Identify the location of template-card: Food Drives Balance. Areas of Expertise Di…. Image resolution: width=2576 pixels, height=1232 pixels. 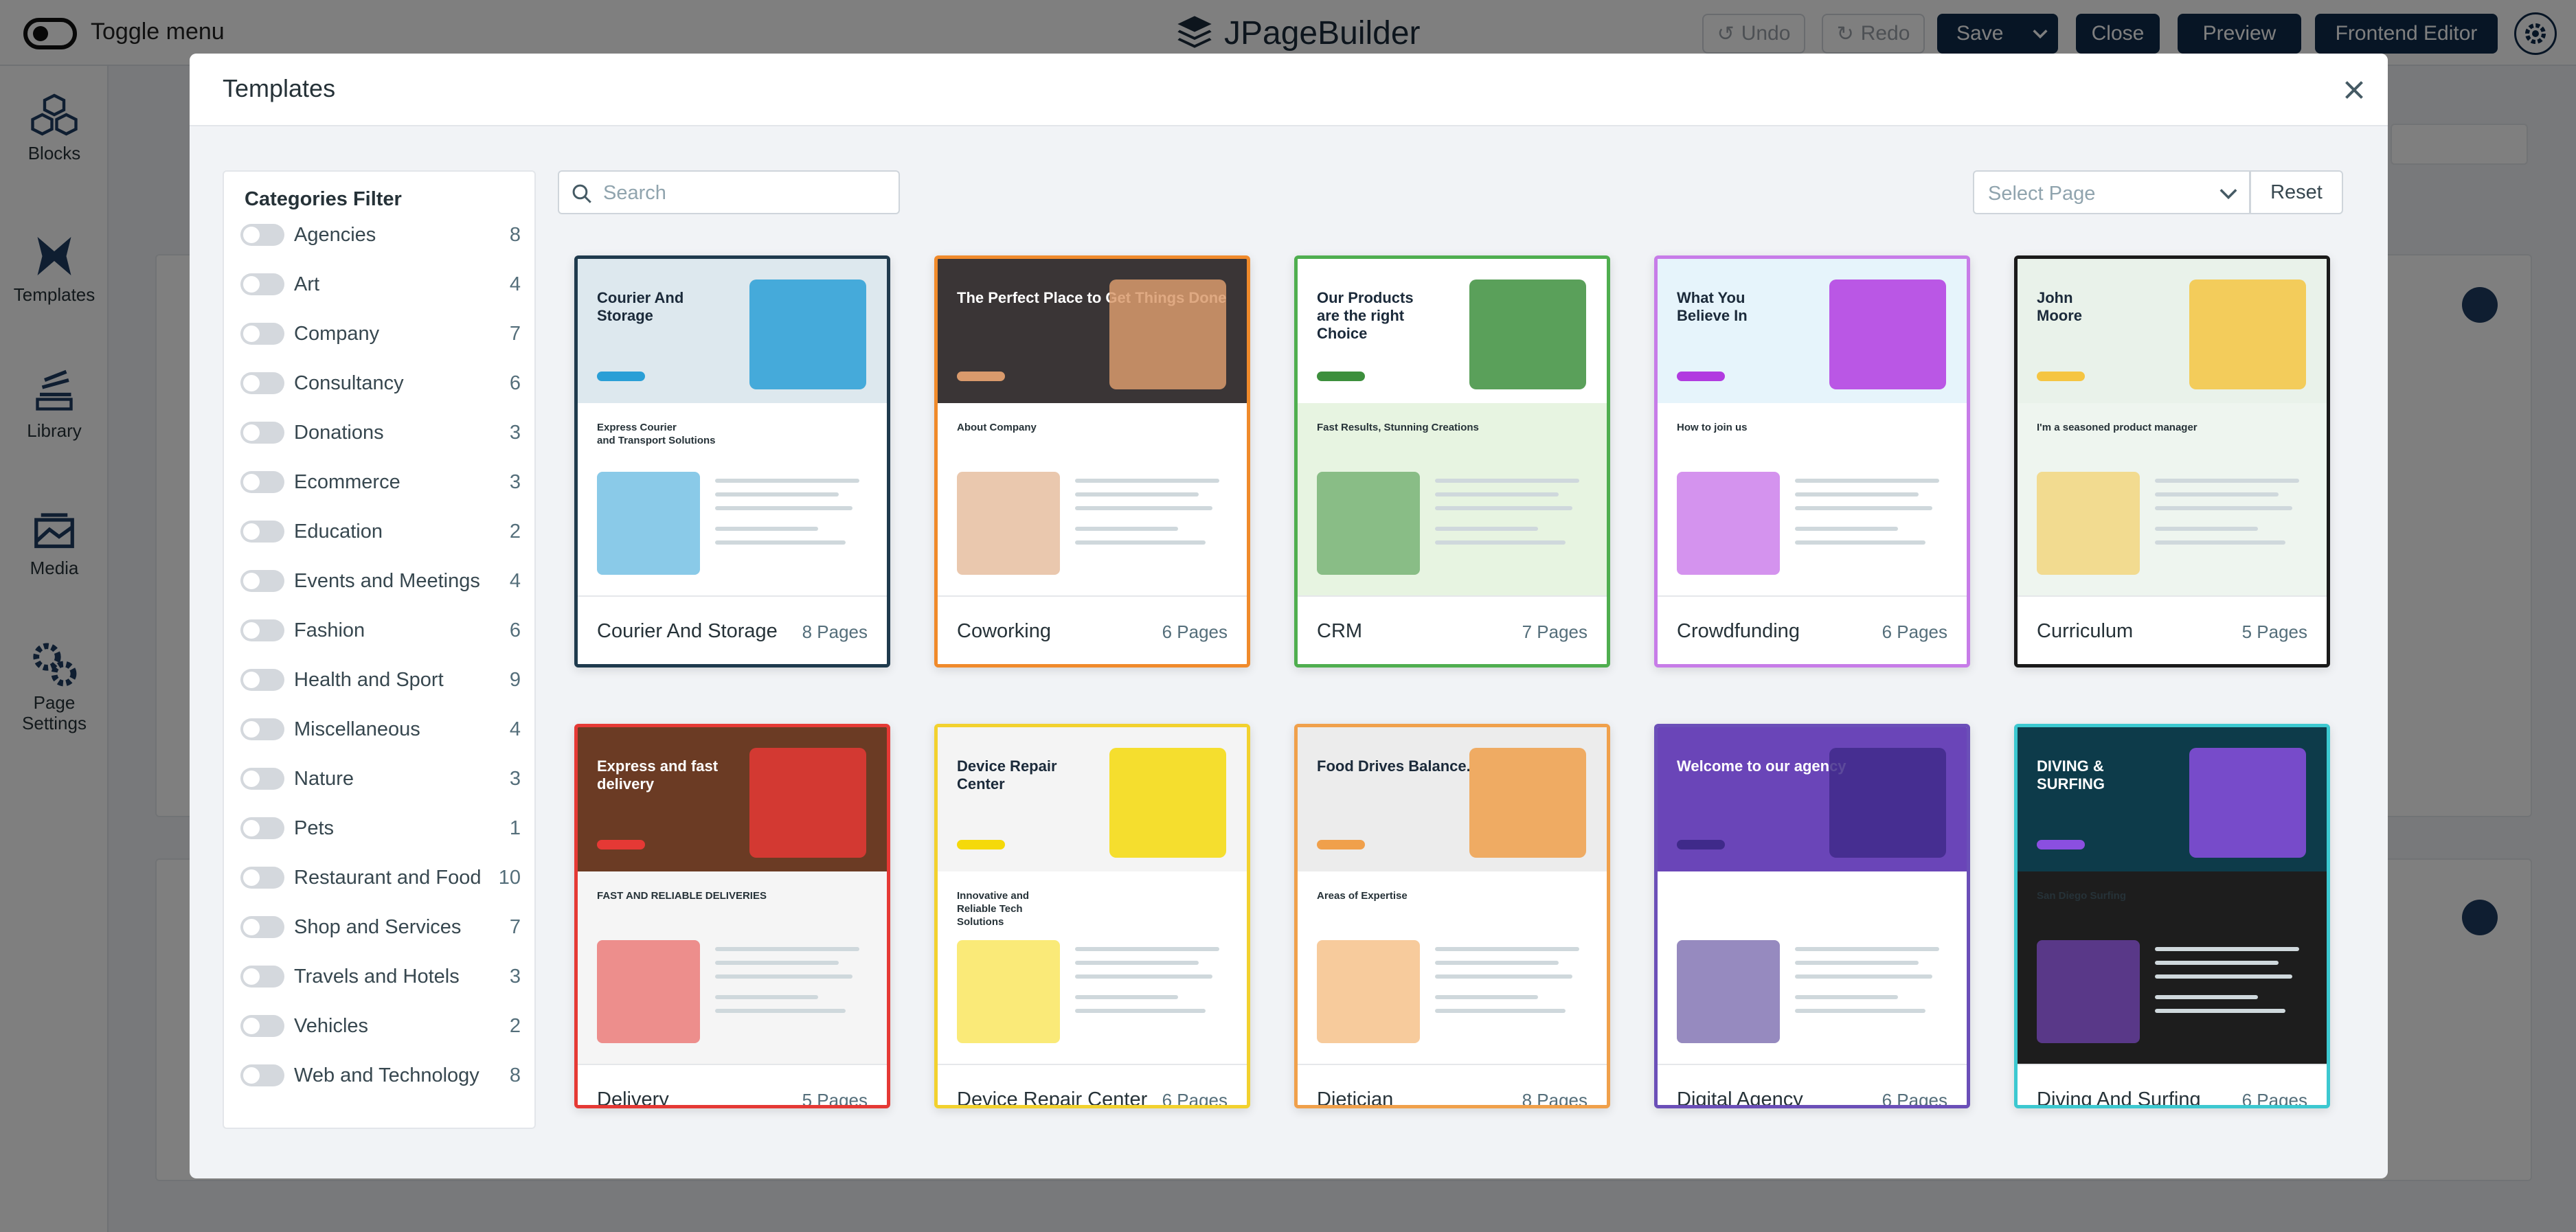
(1452, 916).